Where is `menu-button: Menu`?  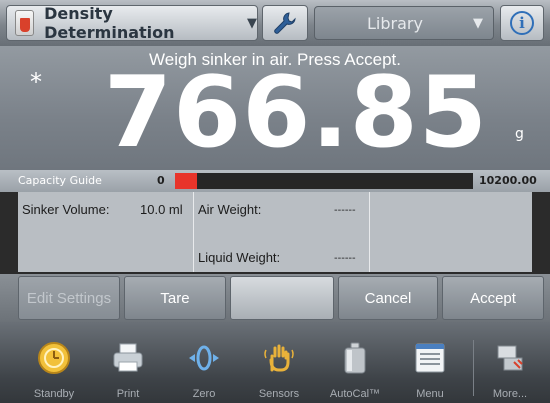
menu-button: Menu is located at coordinates (430, 370).